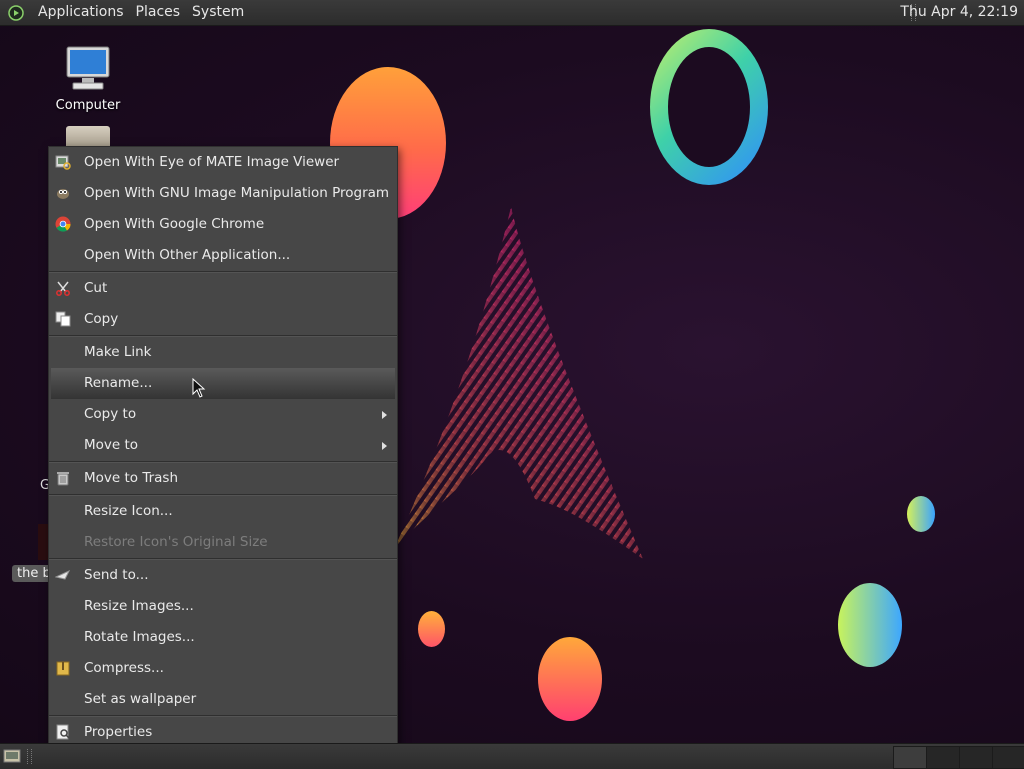 This screenshot has height=769, width=1024. Describe the element at coordinates (218, 12) in the screenshot. I see `system-menu: System` at that location.